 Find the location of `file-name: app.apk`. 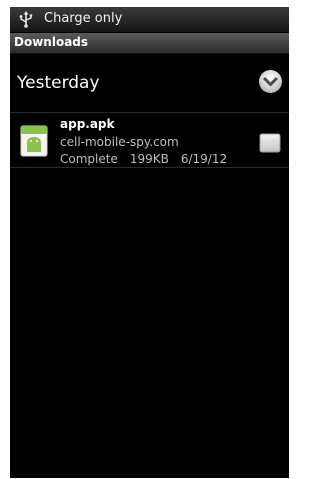

file-name: app.apk is located at coordinates (87, 124).